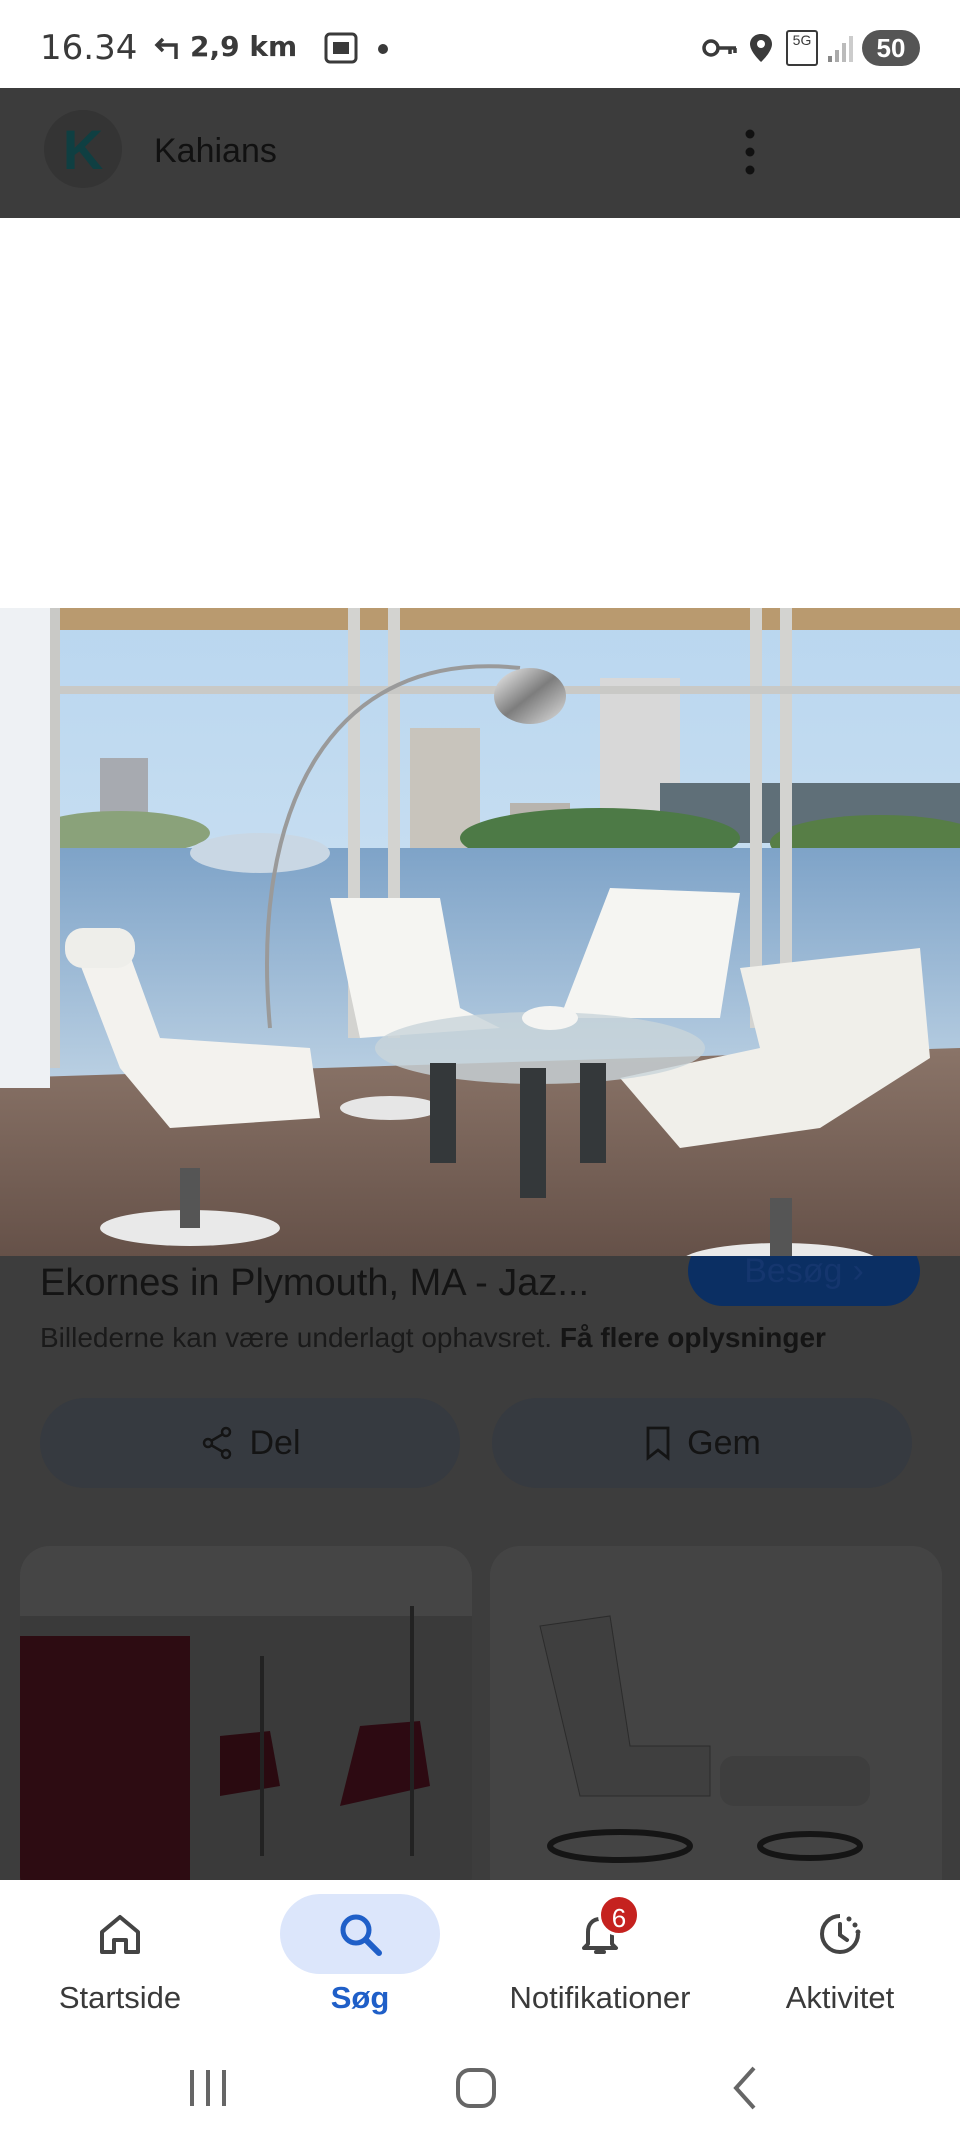 This screenshot has width=960, height=2140. What do you see at coordinates (361, 1935) in the screenshot?
I see `search-icon` at bounding box center [361, 1935].